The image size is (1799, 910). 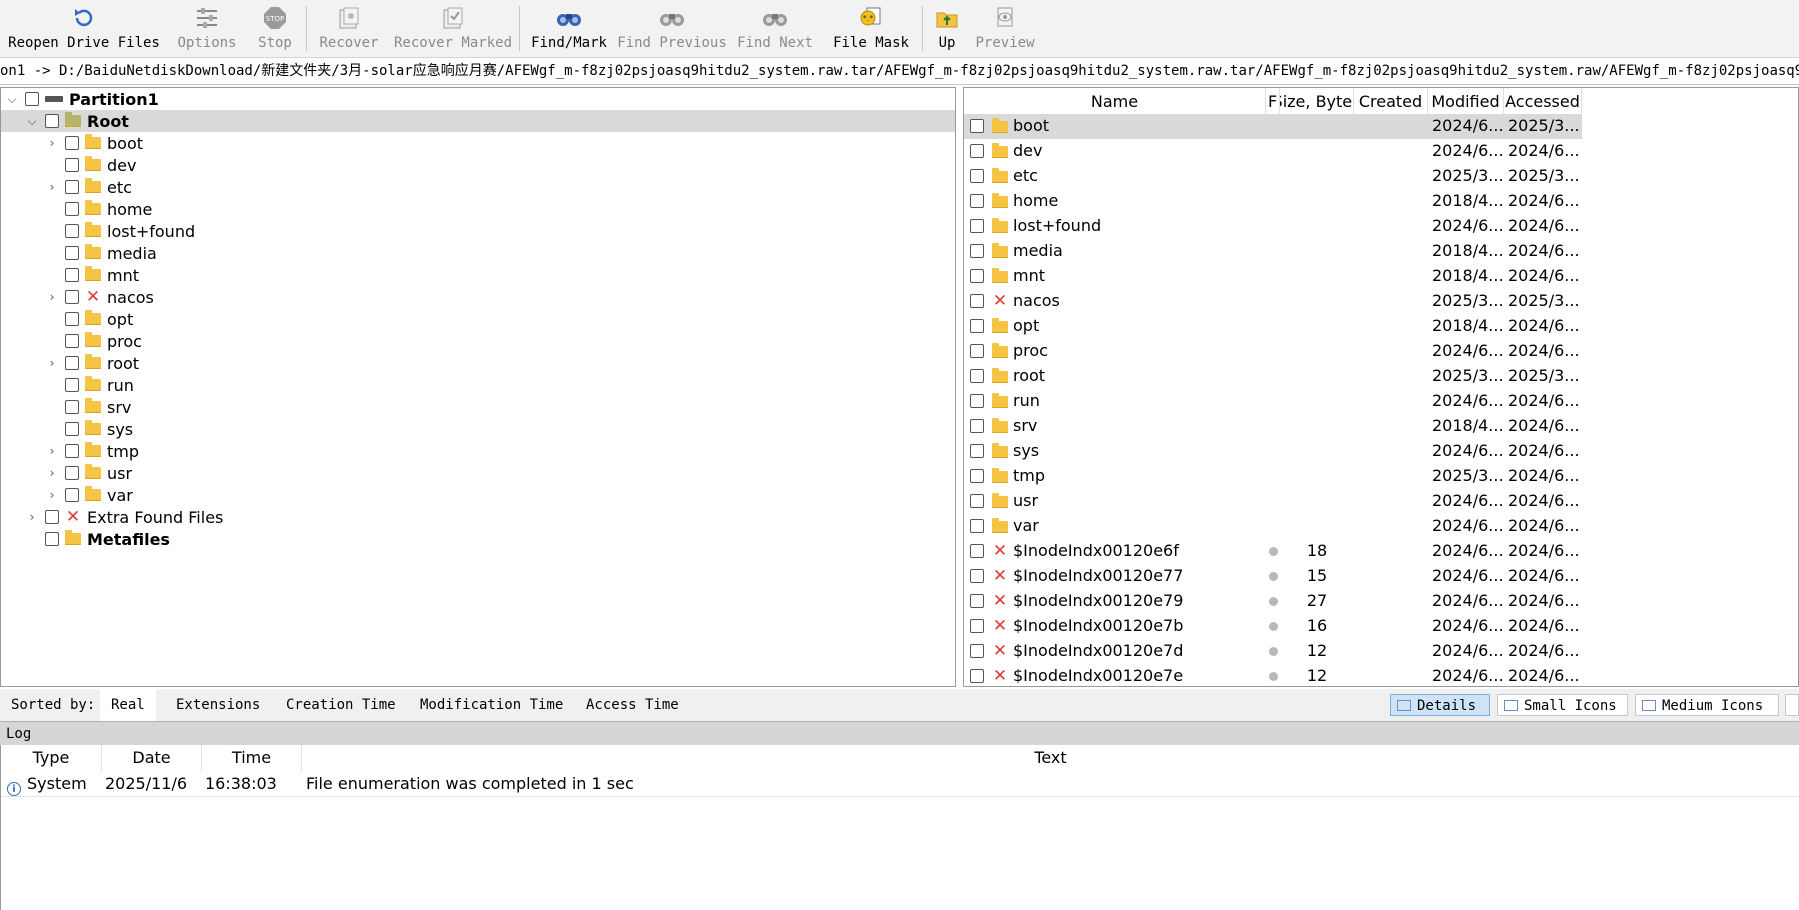 I want to click on tree-node-item: srv, so click(x=478, y=407).